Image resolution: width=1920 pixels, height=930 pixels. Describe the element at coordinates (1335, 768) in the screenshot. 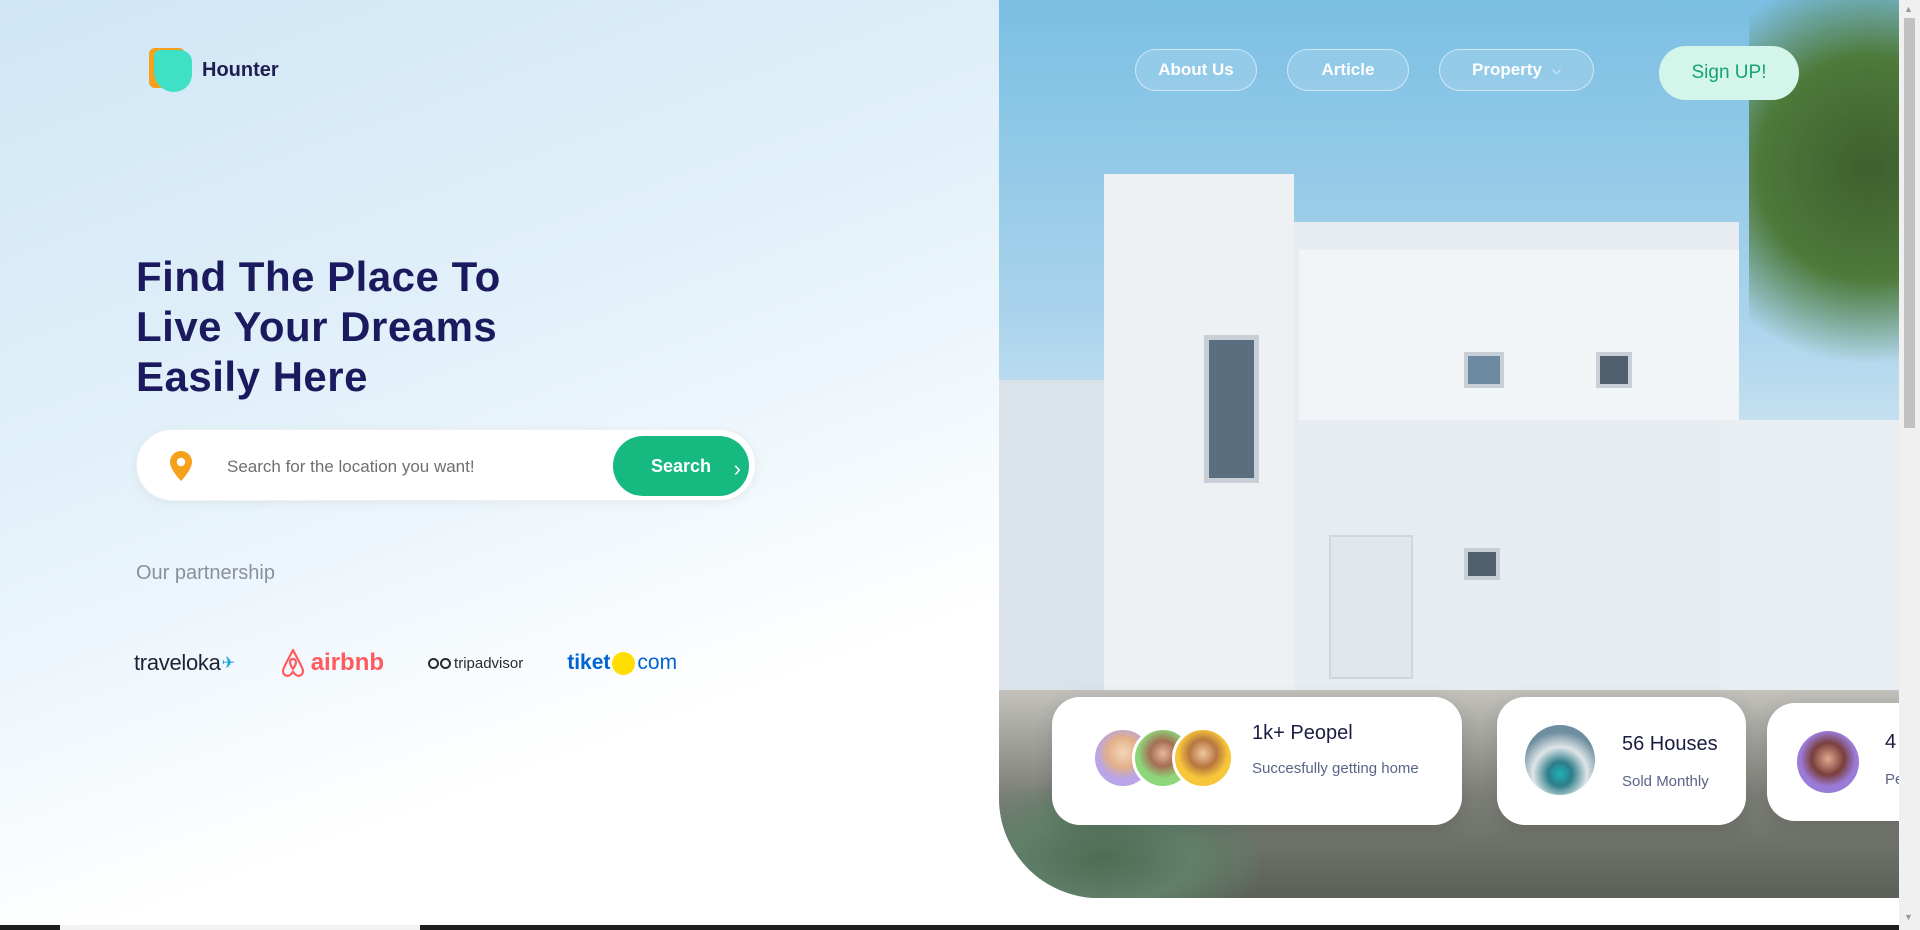

I see `stat-subtitle: Succesfully getting home` at that location.